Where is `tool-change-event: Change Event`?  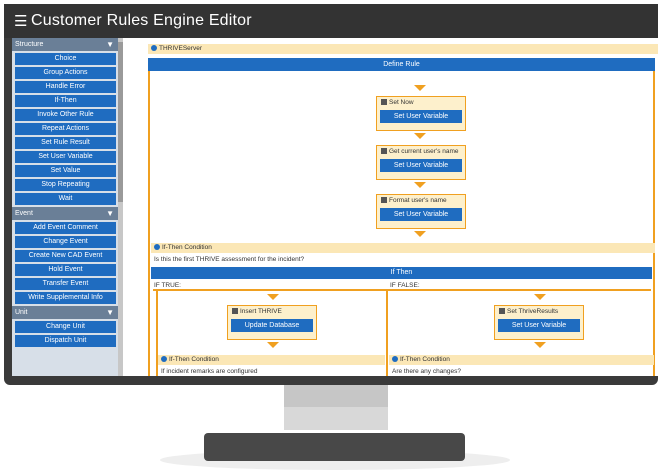
tool-change-event: Change Event is located at coordinates (65, 242).